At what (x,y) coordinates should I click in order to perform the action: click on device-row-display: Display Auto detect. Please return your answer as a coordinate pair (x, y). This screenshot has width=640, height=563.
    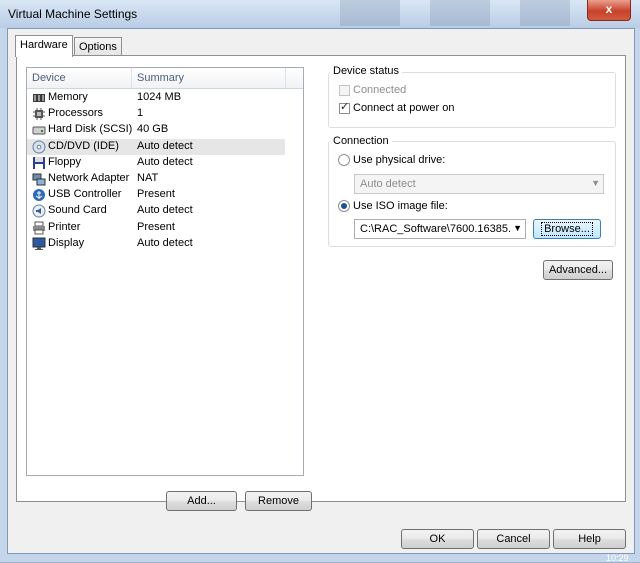
    Looking at the image, I should click on (156, 244).